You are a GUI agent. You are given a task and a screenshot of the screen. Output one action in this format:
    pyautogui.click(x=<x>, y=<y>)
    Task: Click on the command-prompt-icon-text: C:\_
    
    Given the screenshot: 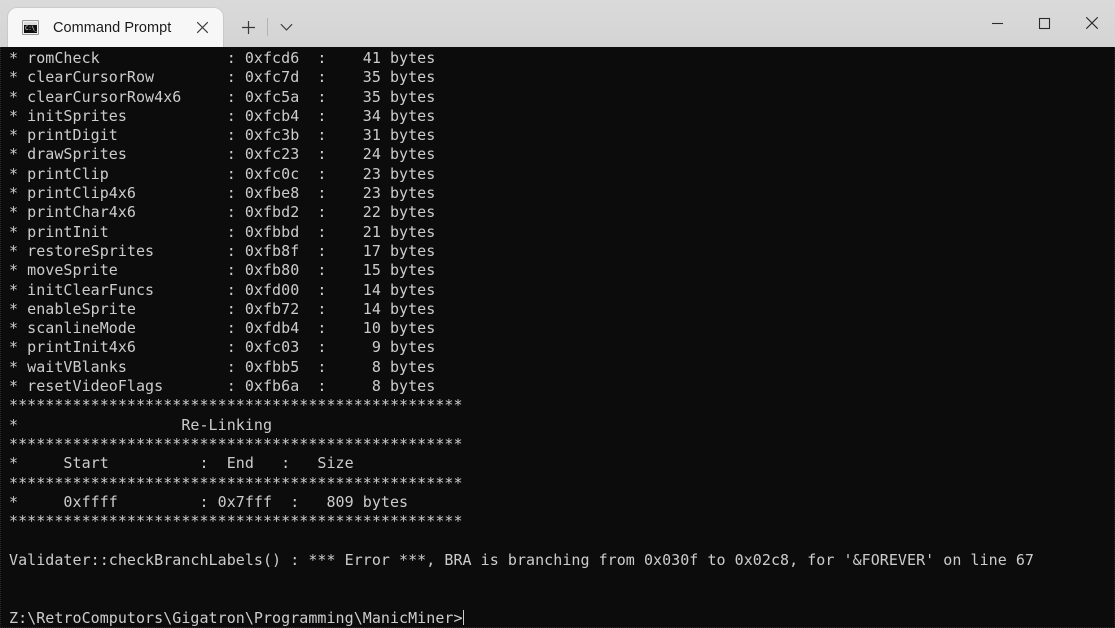 What is the action you would take?
    pyautogui.click(x=31, y=28)
    